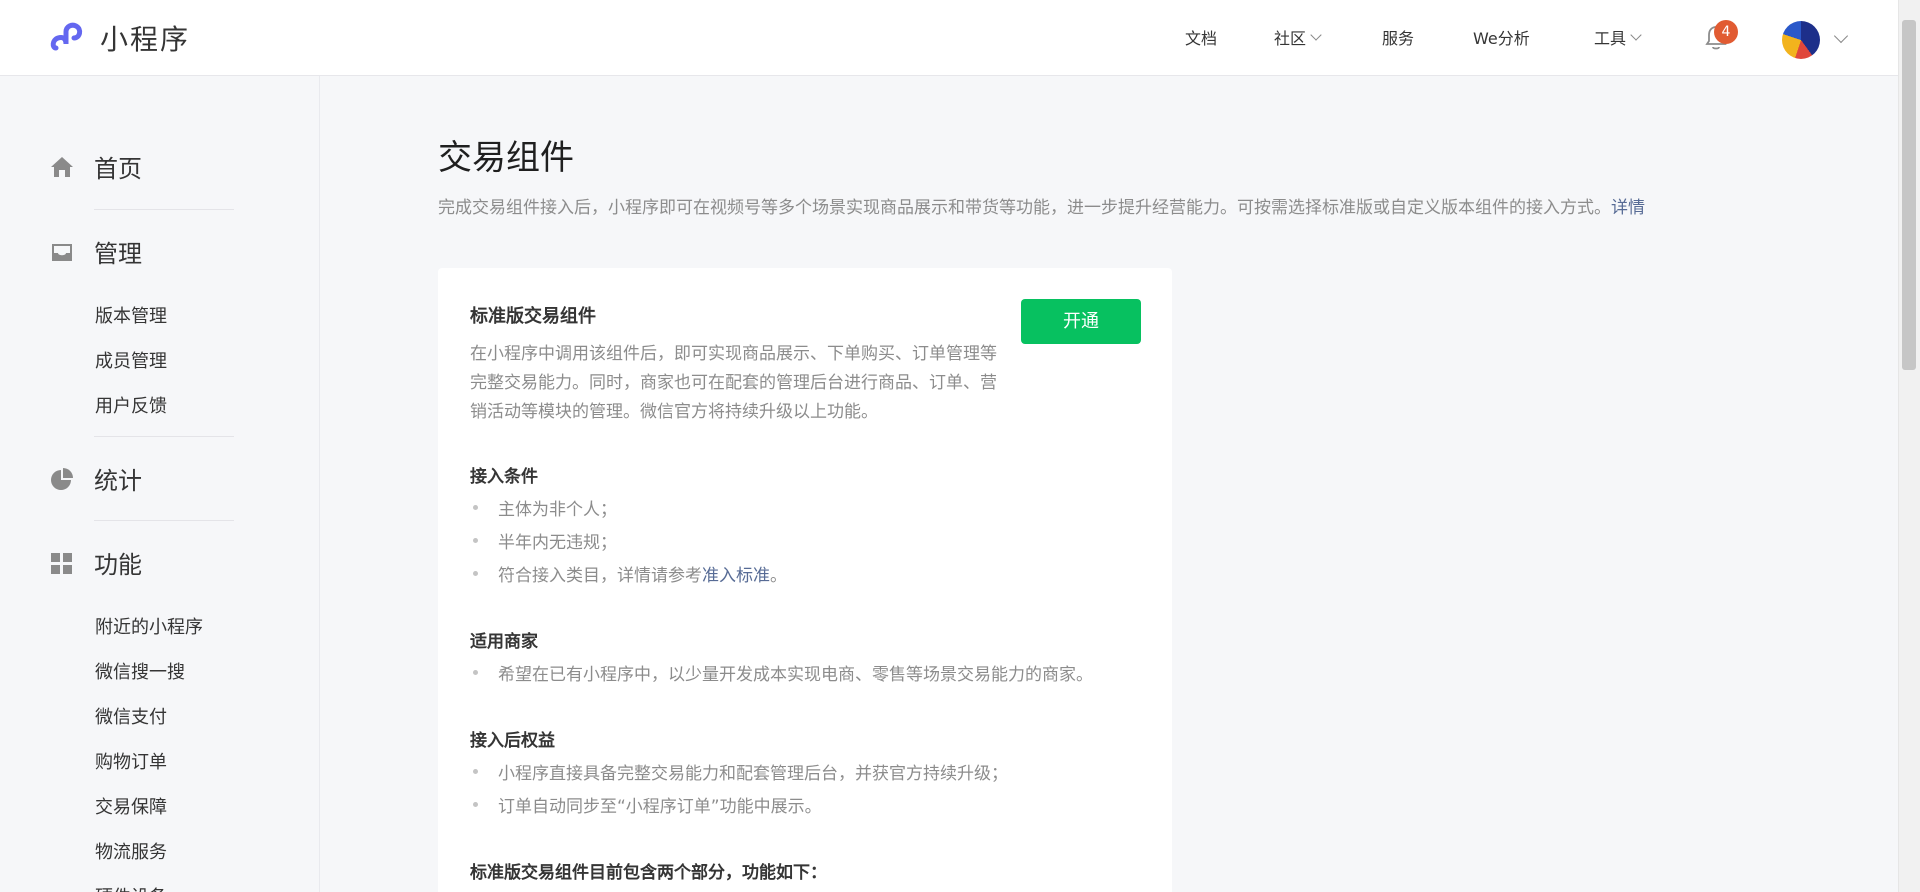 The image size is (1920, 892). What do you see at coordinates (131, 360) in the screenshot?
I see `sidebar-item-member-management: 成员管理` at bounding box center [131, 360].